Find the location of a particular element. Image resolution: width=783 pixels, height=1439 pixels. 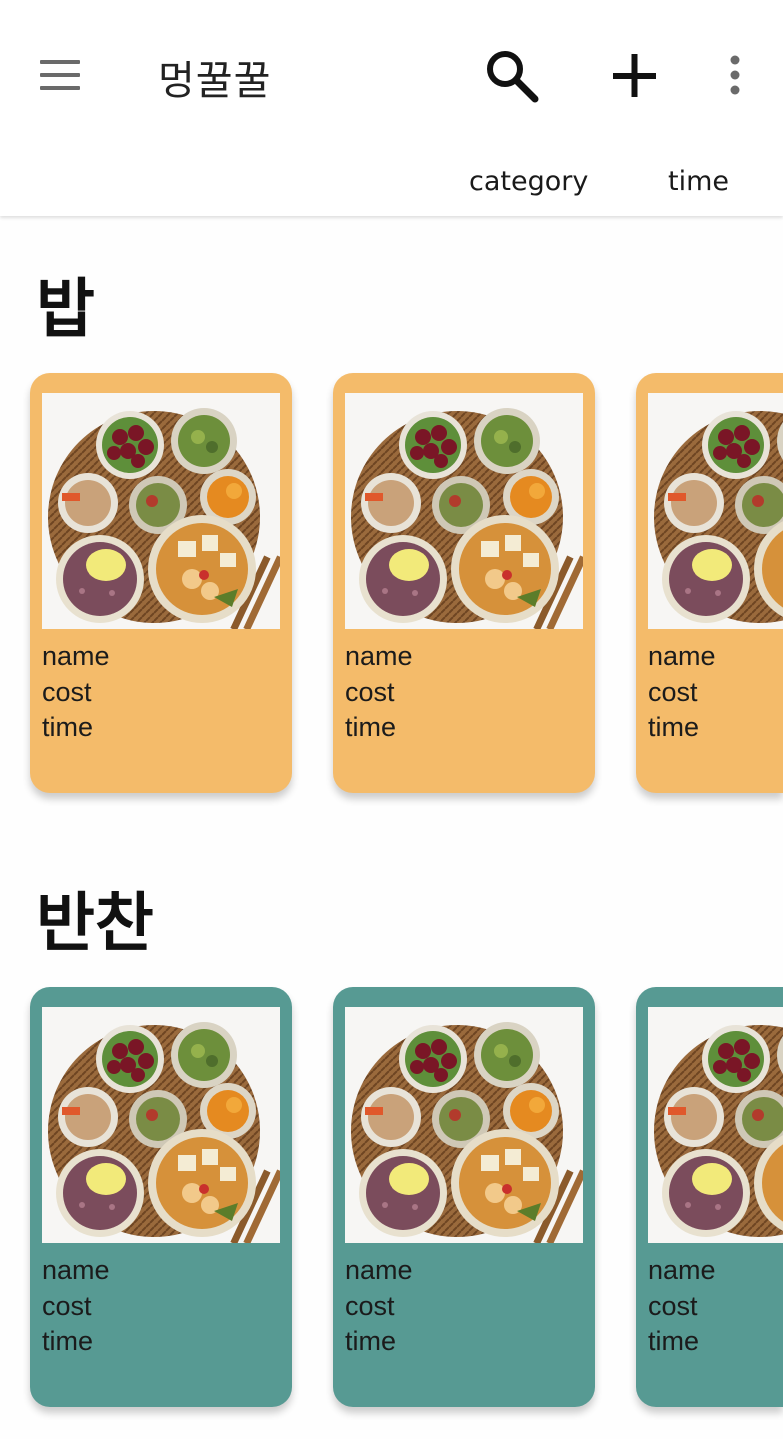

filter-time: time is located at coordinates (698, 181).